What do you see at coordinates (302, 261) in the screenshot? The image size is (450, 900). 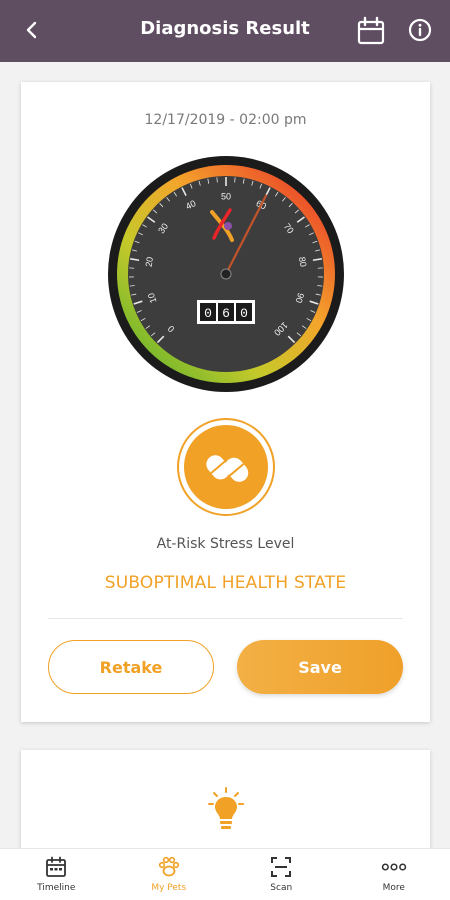 I see `gauge-tick-label: 80` at bounding box center [302, 261].